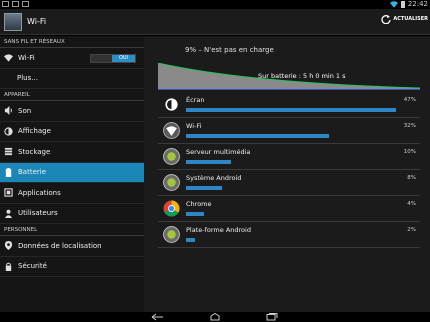  I want to click on sidebar-item-label: Utilisateurs, so click(38, 213).